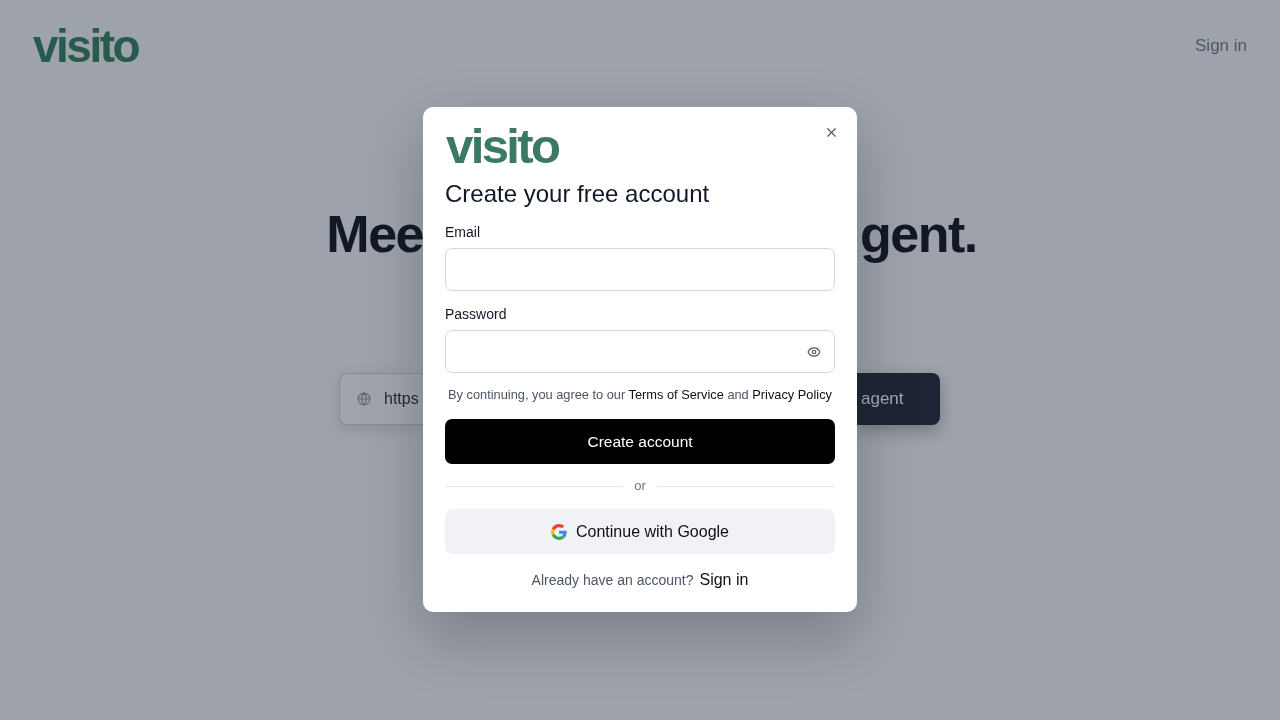 The image size is (1280, 720). Describe the element at coordinates (640, 531) in the screenshot. I see `google-sign-in-button: Continue with Google` at that location.